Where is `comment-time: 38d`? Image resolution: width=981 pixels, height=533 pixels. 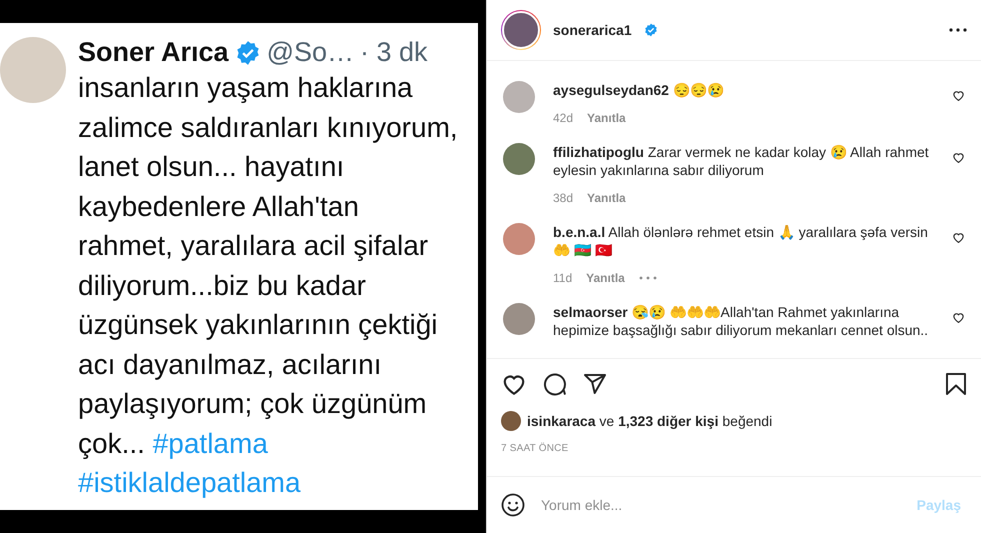 comment-time: 38d is located at coordinates (563, 198).